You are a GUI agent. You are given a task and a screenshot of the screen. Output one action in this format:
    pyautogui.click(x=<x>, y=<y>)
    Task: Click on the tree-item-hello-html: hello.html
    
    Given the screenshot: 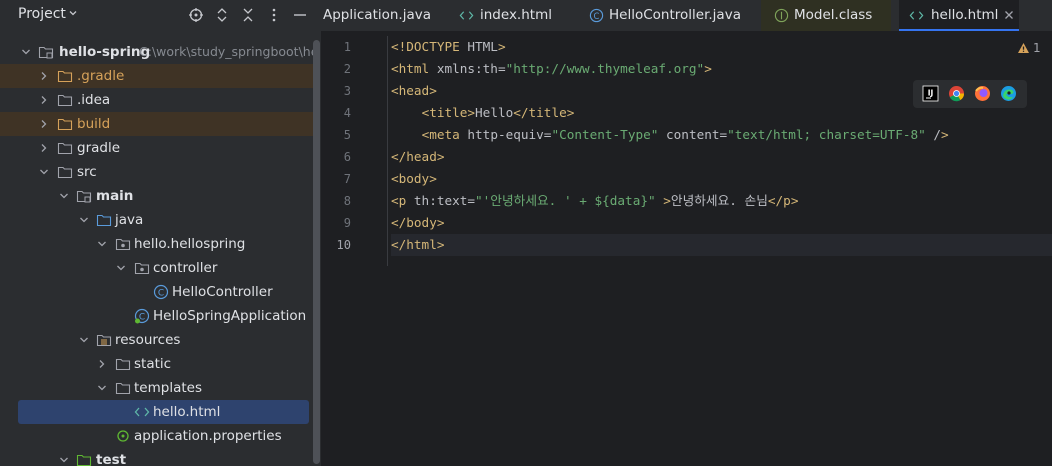 What is the action you would take?
    pyautogui.click(x=163, y=412)
    